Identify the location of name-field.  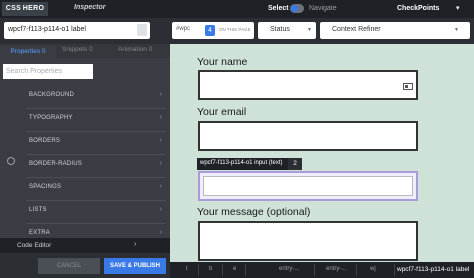
(308, 85).